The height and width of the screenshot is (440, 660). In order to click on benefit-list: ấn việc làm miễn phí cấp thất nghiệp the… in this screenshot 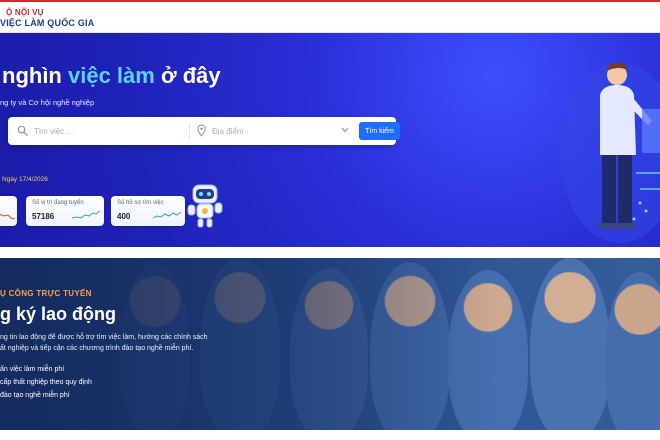, I will do `click(46, 382)`.